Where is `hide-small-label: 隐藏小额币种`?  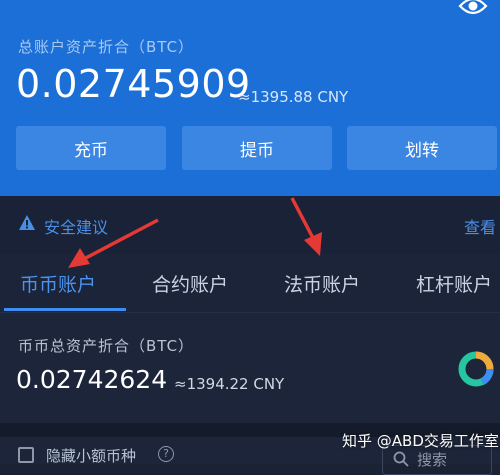 hide-small-label: 隐藏小额币种 is located at coordinates (91, 456).